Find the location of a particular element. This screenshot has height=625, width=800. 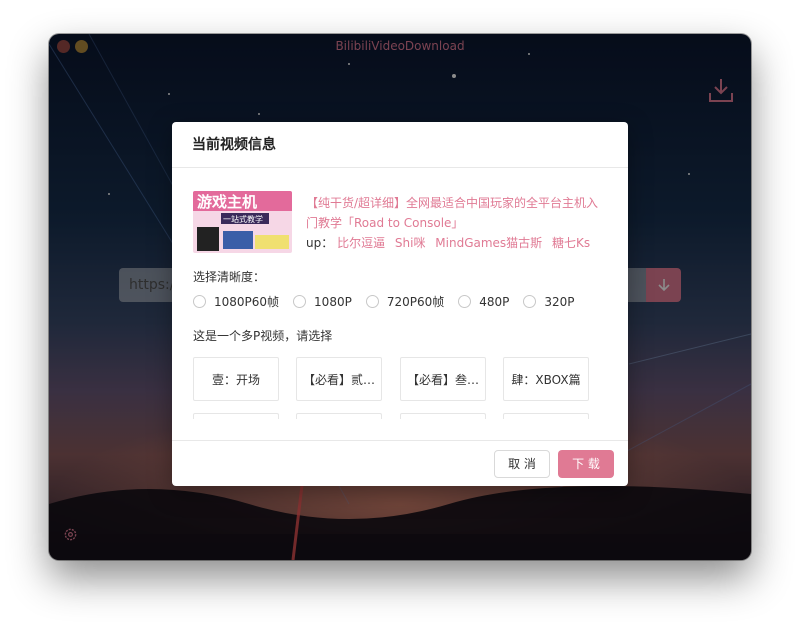

quality-option-label: 320P is located at coordinates (559, 302).